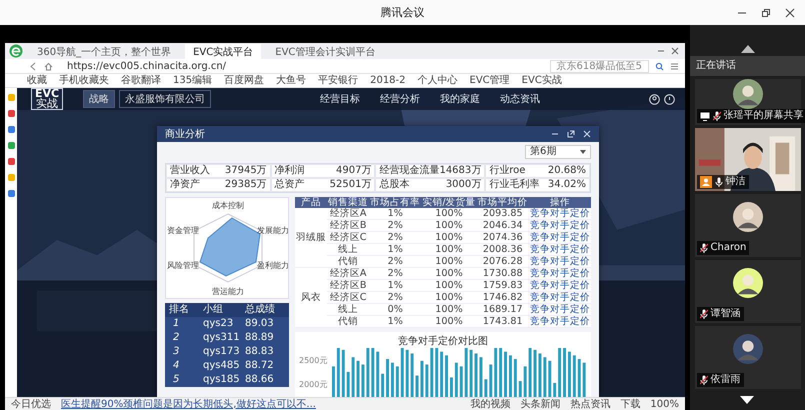  Describe the element at coordinates (260, 366) in the screenshot. I see `table-cell-text: 88.72` at that location.